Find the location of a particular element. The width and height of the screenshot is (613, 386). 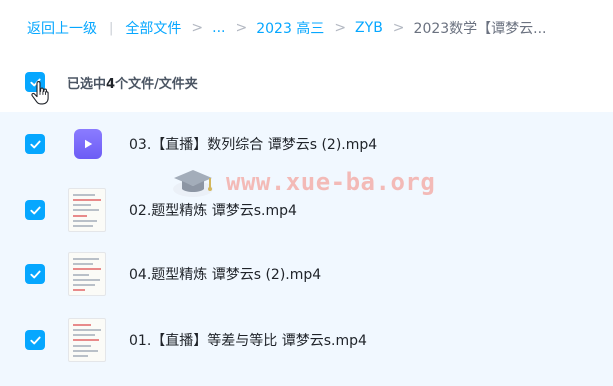

file-name: 01.【直播】等差与等比 谭梦云s.mp4 is located at coordinates (248, 340).